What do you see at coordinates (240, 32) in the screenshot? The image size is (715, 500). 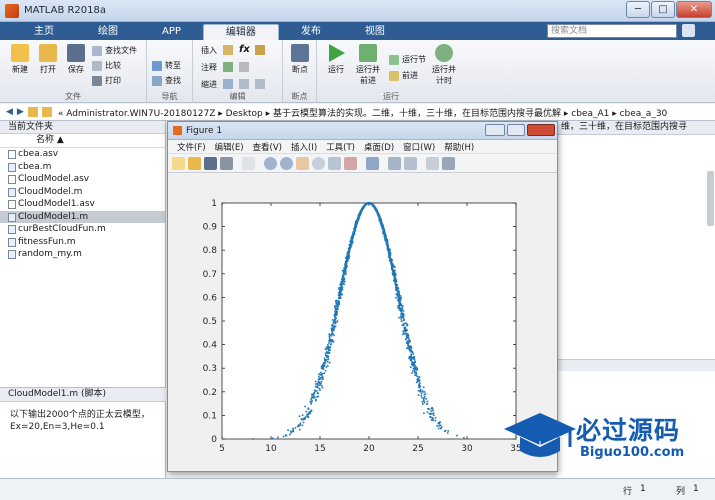 I see `tab-editor: 编辑器` at bounding box center [240, 32].